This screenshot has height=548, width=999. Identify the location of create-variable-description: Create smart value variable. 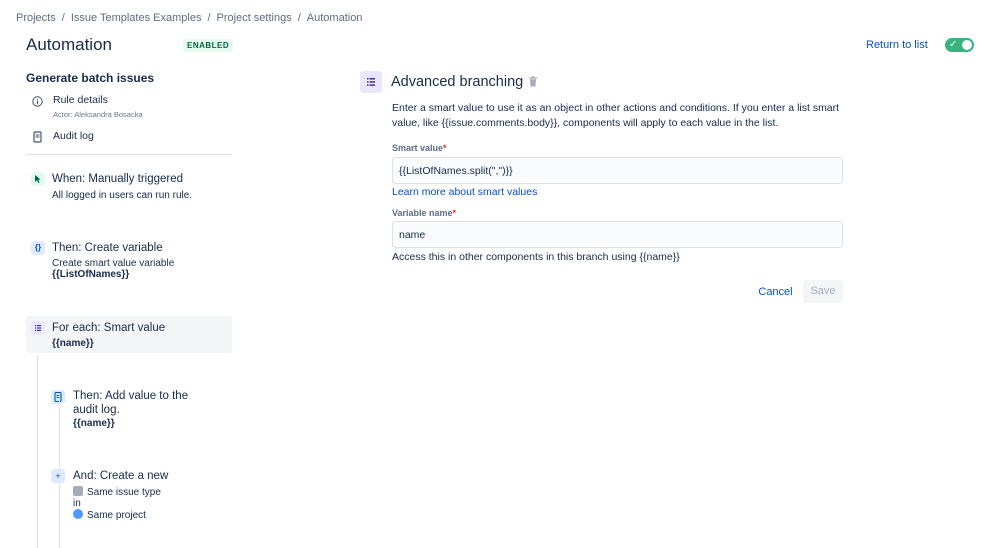
(113, 263).